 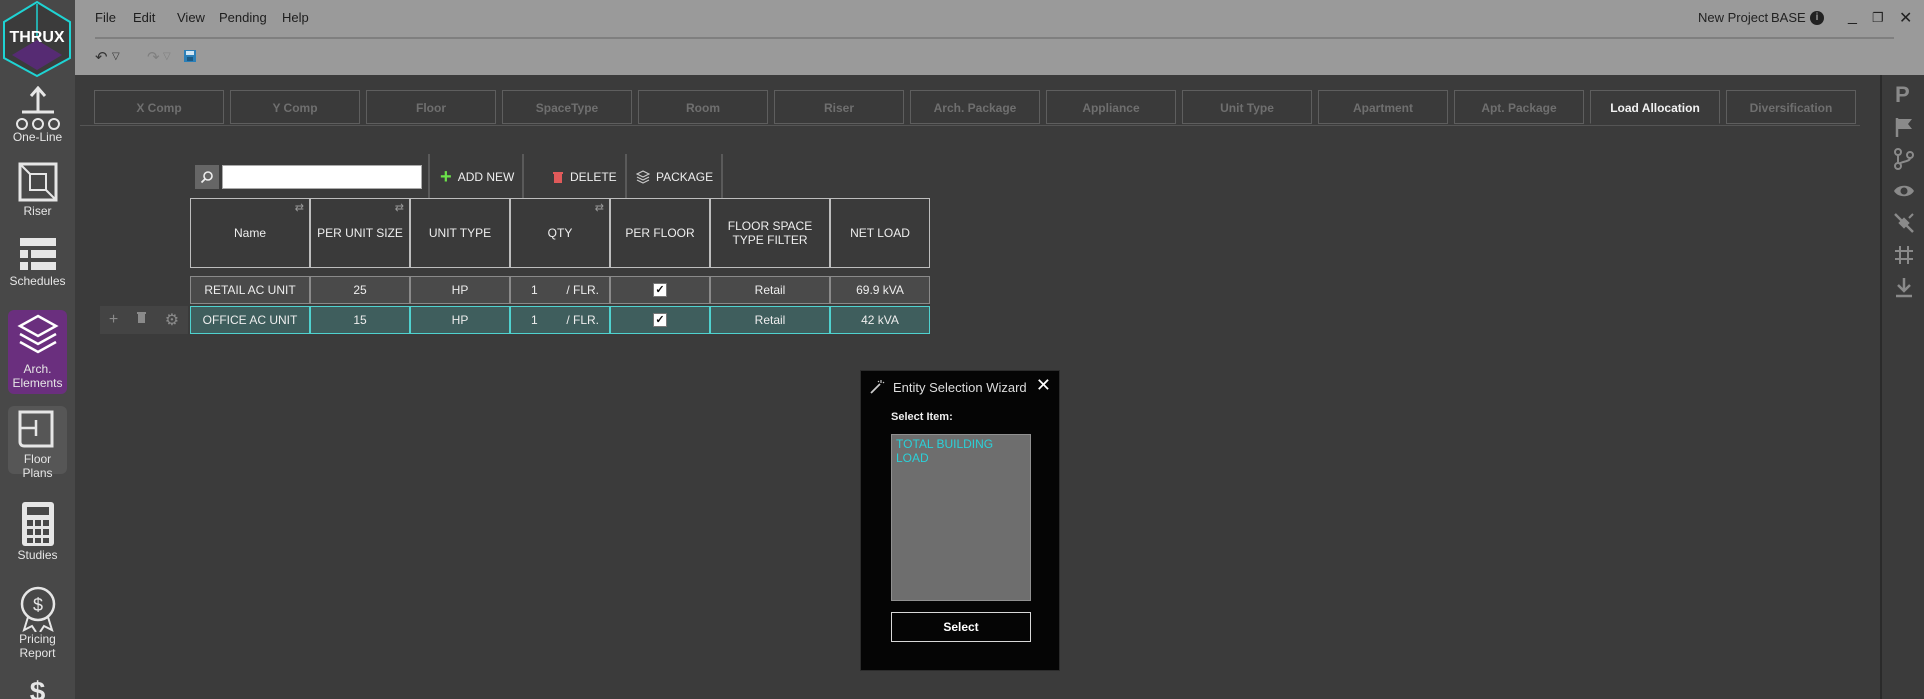 What do you see at coordinates (961, 627) in the screenshot?
I see `select-button: Select` at bounding box center [961, 627].